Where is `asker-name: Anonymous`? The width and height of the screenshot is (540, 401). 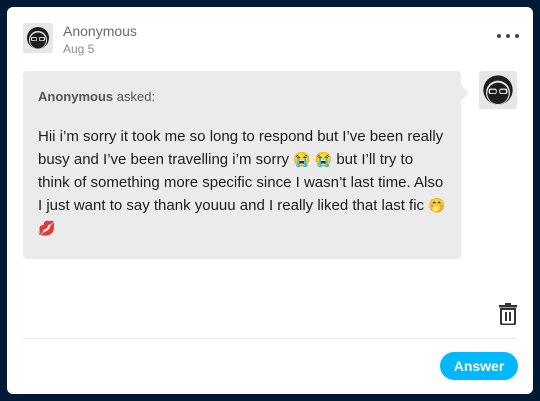 asker-name: Anonymous is located at coordinates (76, 96).